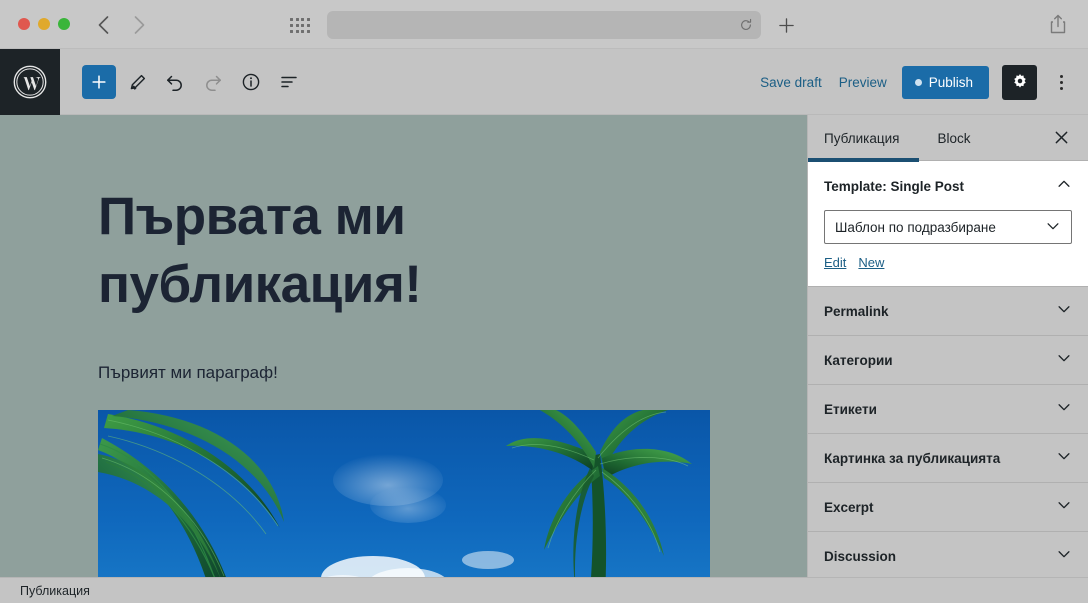 This screenshot has height=603, width=1088. What do you see at coordinates (871, 262) in the screenshot?
I see `template-new-link: New` at bounding box center [871, 262].